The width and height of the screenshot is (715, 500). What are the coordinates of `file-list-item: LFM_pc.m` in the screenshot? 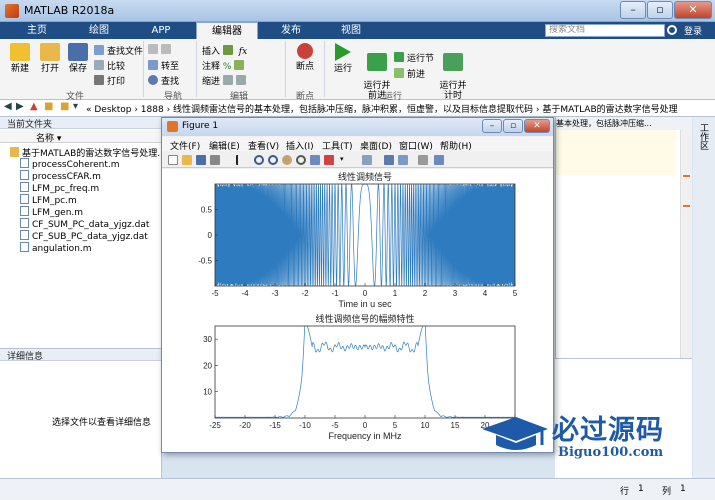 It's located at (48, 200).